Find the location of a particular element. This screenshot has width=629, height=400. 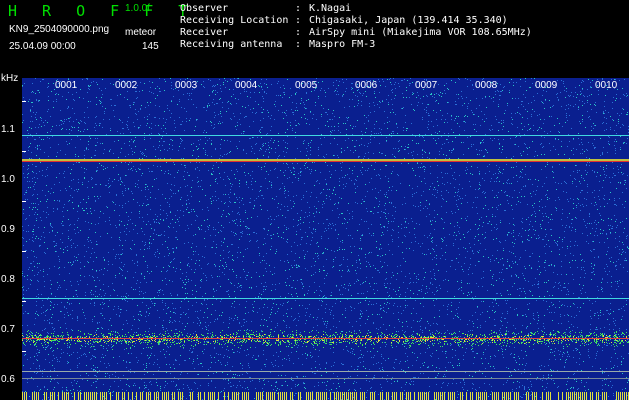

y-tick-label: 0.8 is located at coordinates (8, 279).